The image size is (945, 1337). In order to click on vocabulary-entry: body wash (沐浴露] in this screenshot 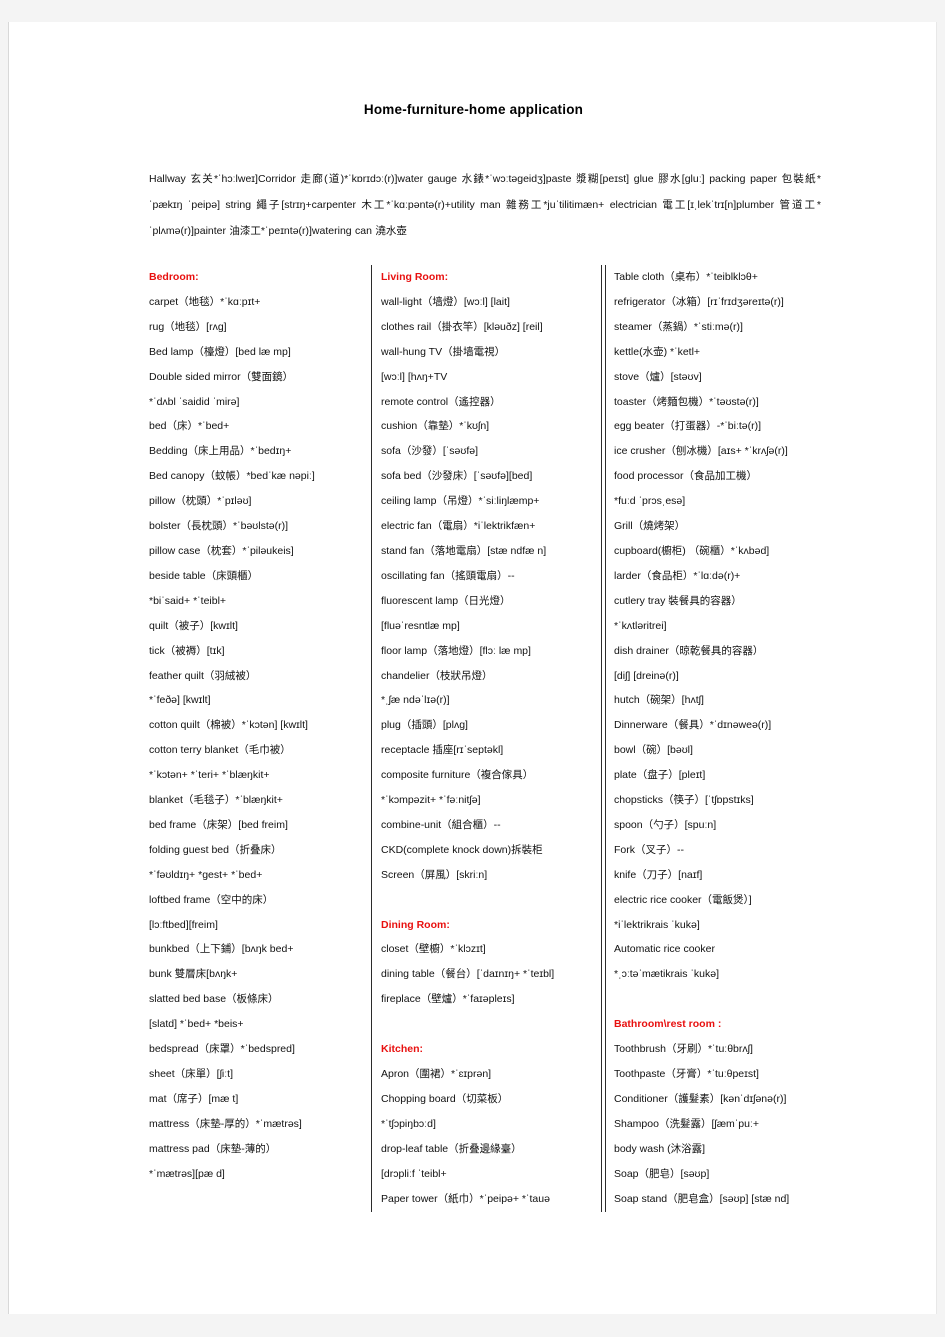, I will do `click(660, 1148)`.